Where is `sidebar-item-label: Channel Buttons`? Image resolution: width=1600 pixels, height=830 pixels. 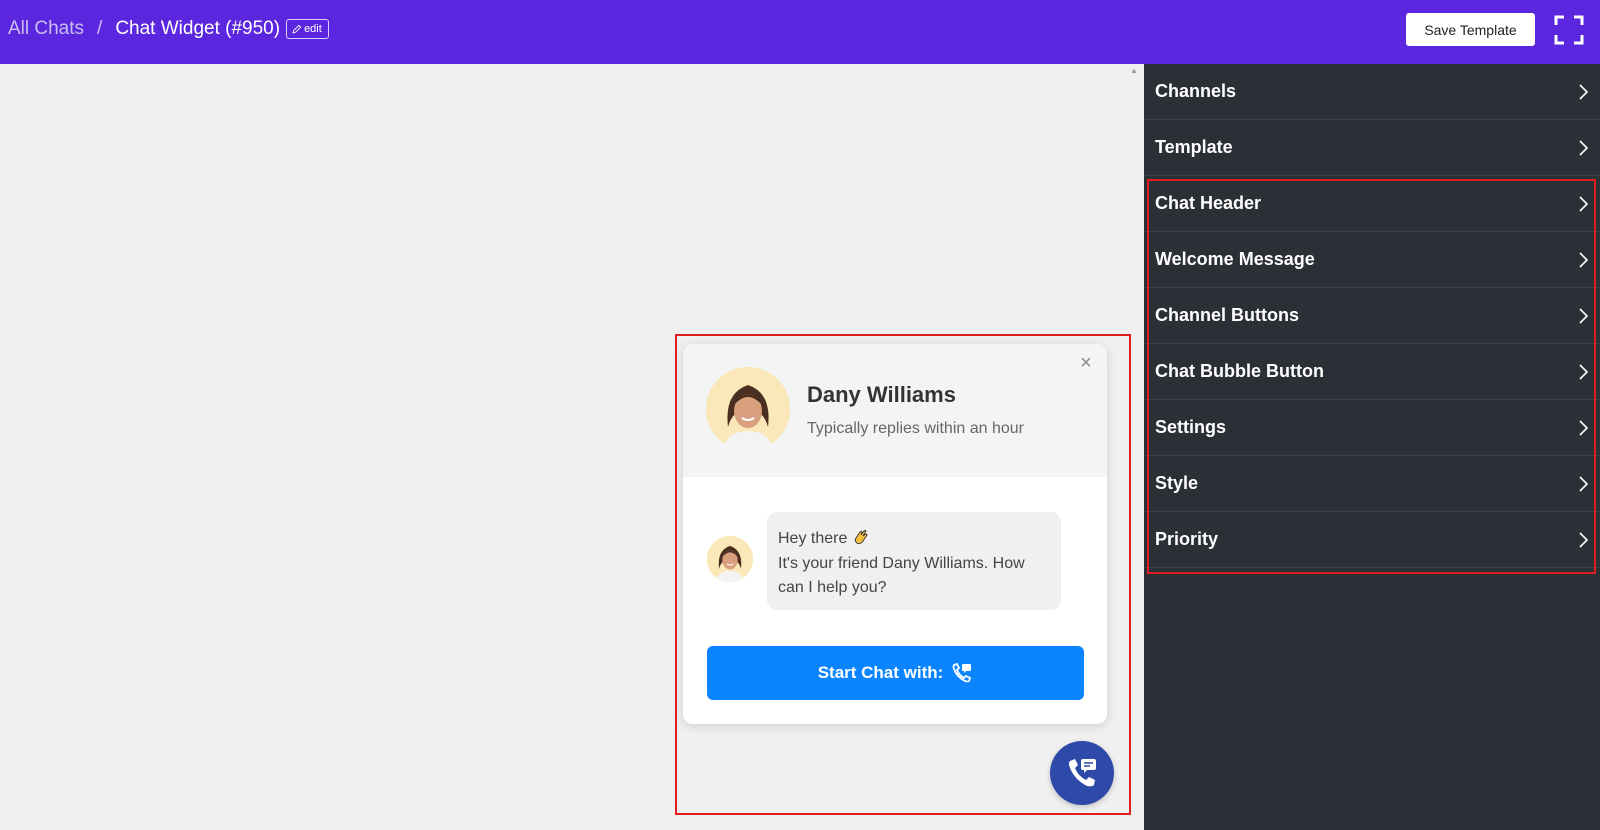 sidebar-item-label: Channel Buttons is located at coordinates (1227, 315).